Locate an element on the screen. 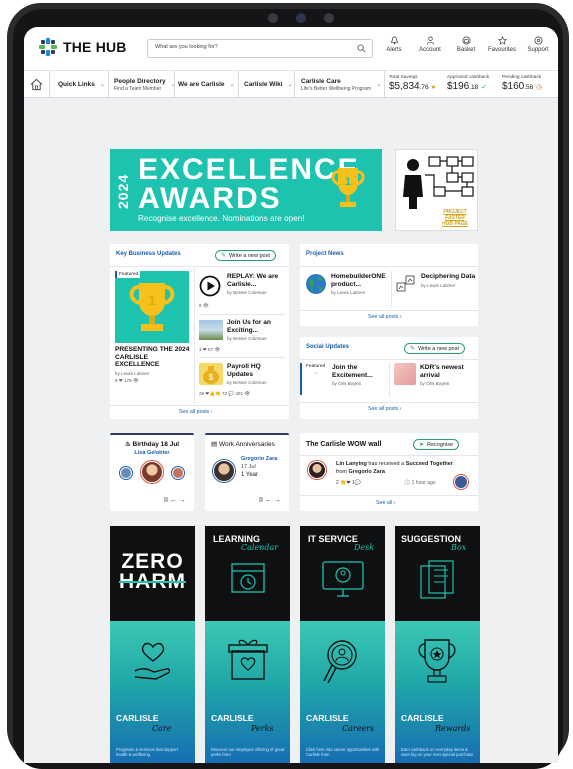  nav-carlisle-wiki: Carlisle Wiki ⌄ is located at coordinates (268, 84).